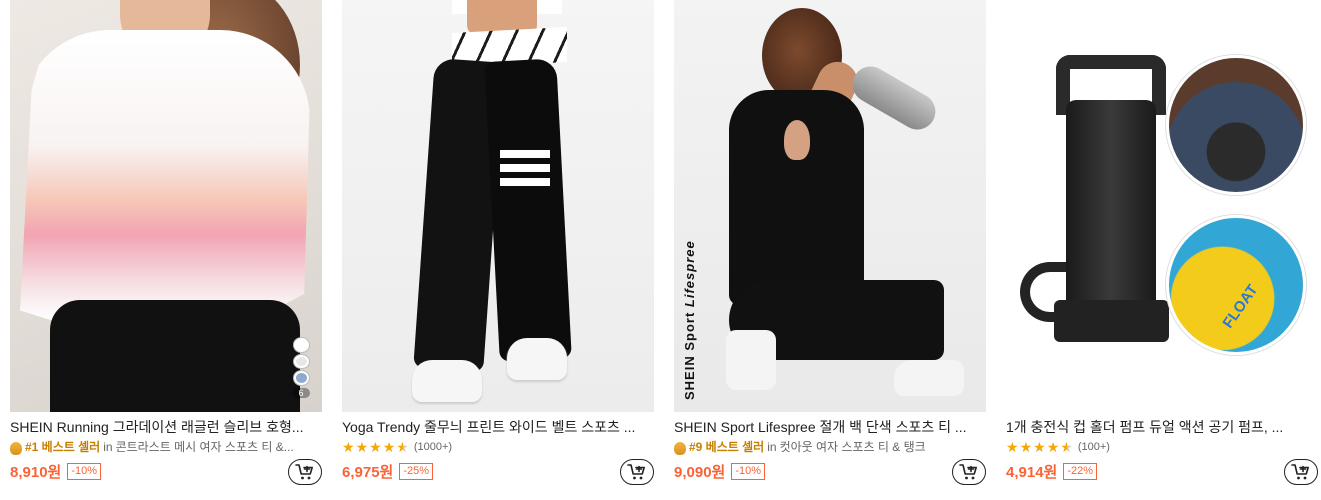  I want to click on best-seller-rank: #9 베스트 셀러, so click(727, 447).